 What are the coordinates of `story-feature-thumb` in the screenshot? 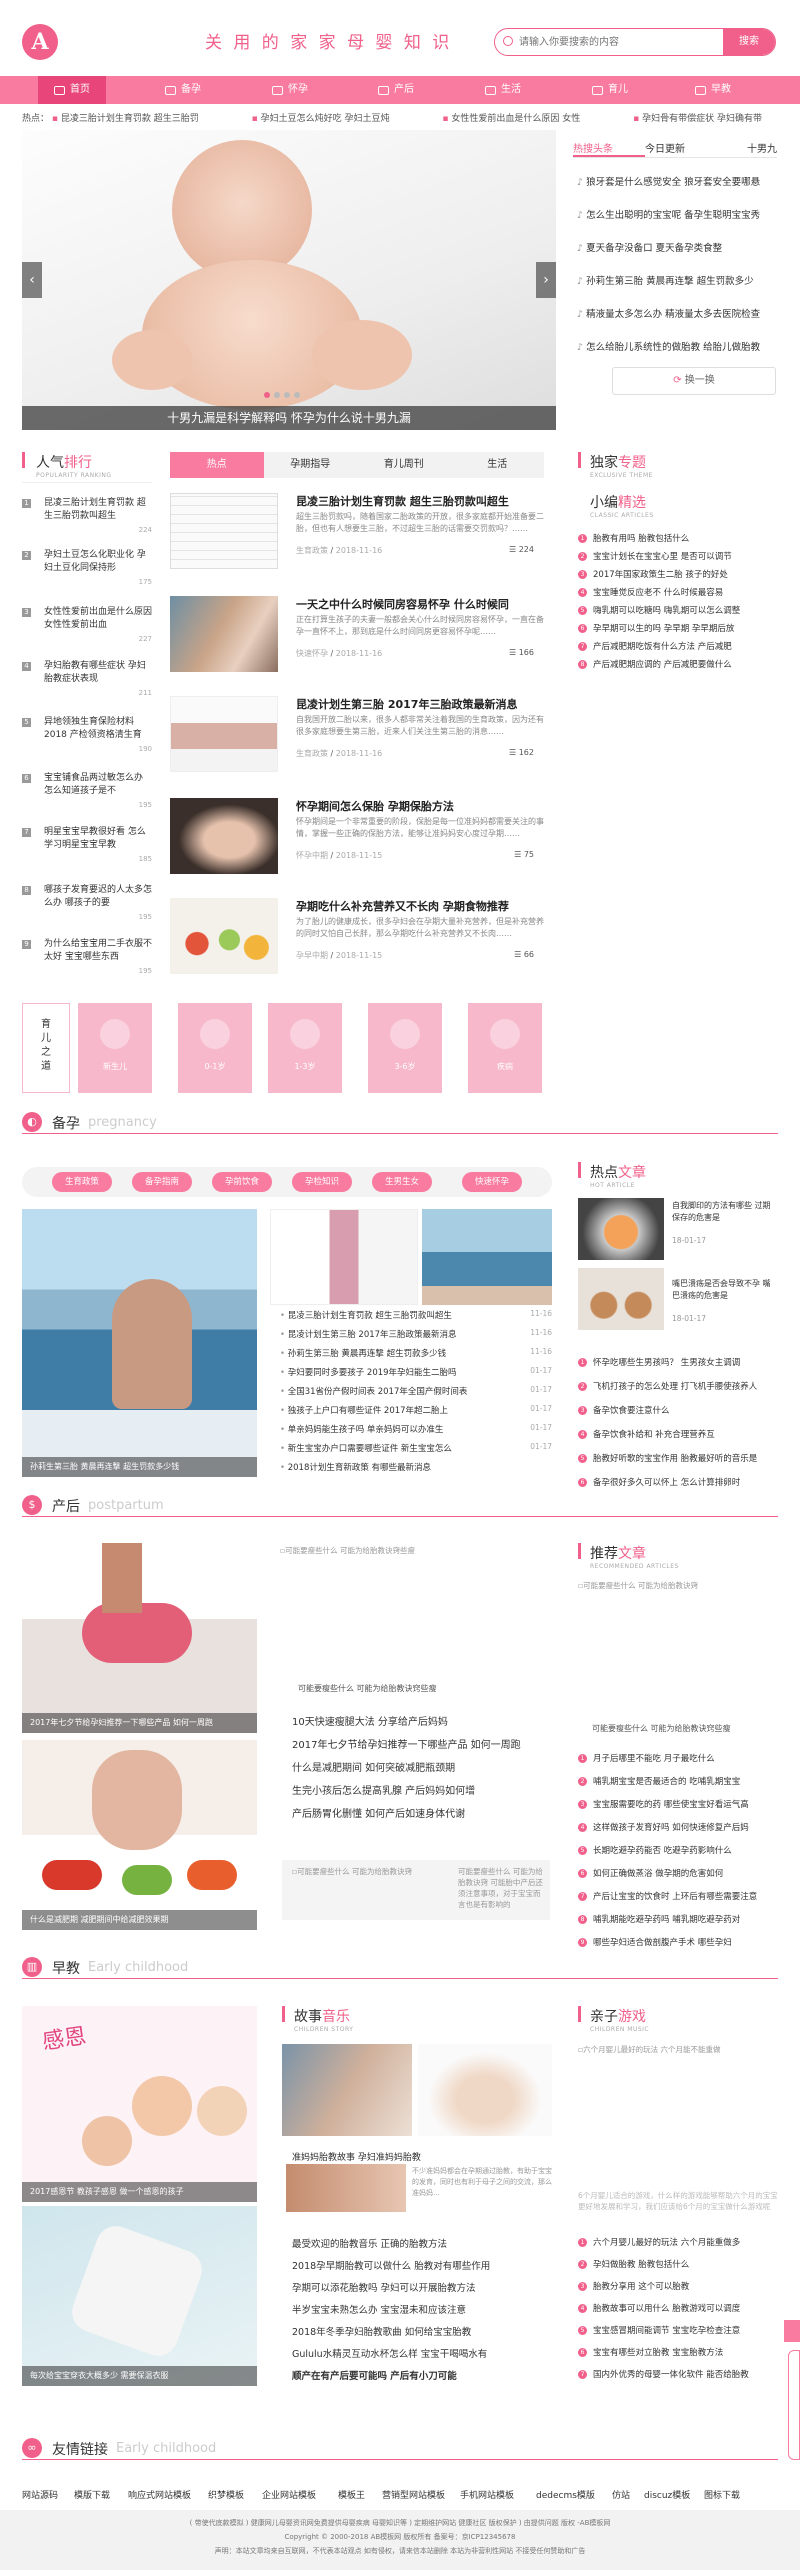 It's located at (346, 2188).